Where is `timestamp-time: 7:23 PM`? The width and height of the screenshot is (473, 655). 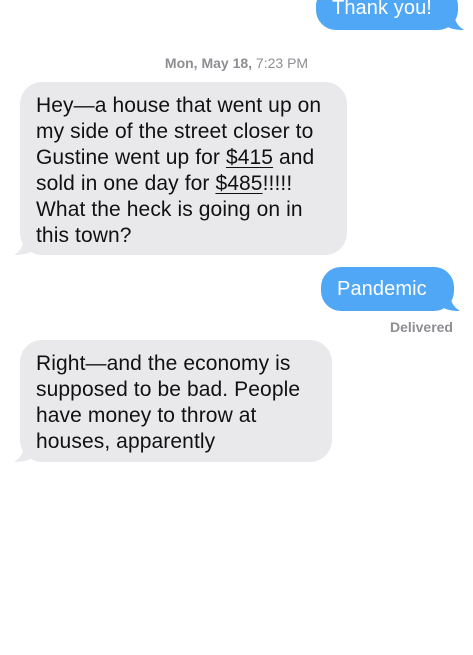
timestamp-time: 7:23 PM is located at coordinates (280, 63).